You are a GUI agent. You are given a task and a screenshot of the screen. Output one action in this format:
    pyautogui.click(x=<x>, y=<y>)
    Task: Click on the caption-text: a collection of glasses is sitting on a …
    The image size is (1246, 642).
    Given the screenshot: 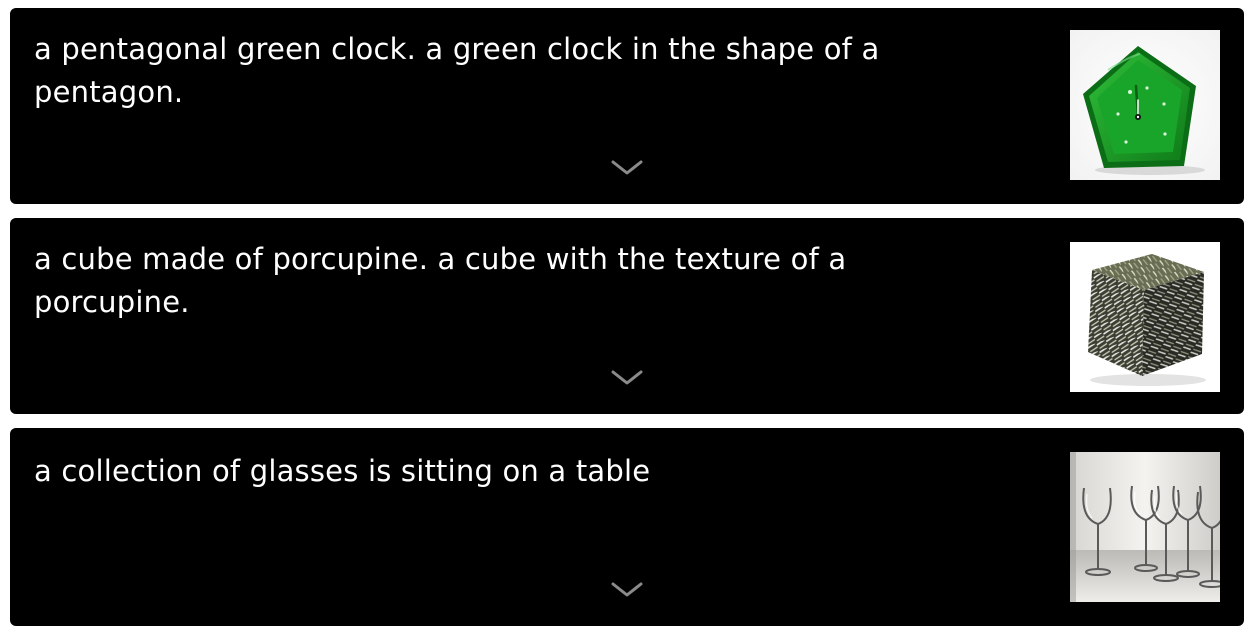 What is the action you would take?
    pyautogui.click(x=342, y=471)
    